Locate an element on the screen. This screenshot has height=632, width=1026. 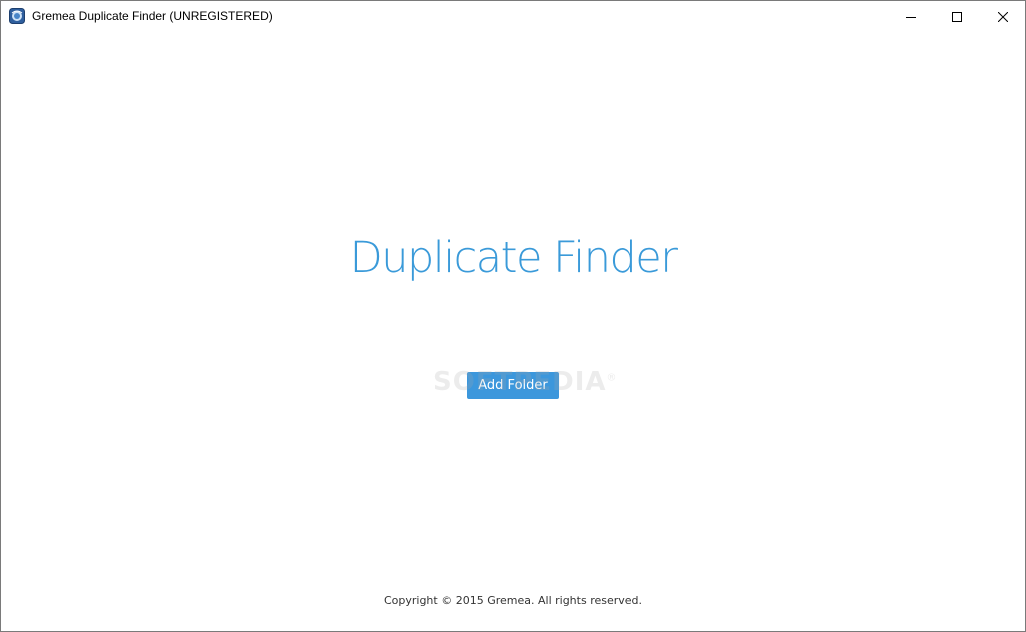
window-title: Gremea Duplicate Finder (UNREGISTERED) is located at coordinates (152, 16).